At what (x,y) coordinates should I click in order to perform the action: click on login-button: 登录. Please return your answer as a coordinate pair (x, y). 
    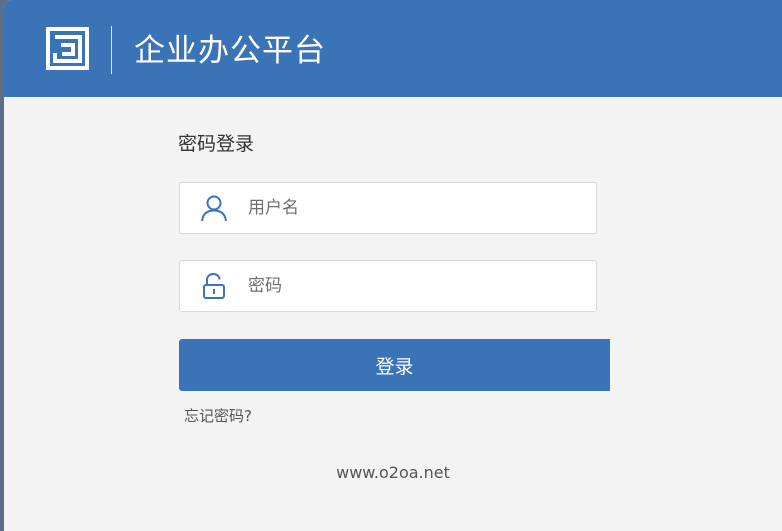
    Looking at the image, I should click on (394, 365).